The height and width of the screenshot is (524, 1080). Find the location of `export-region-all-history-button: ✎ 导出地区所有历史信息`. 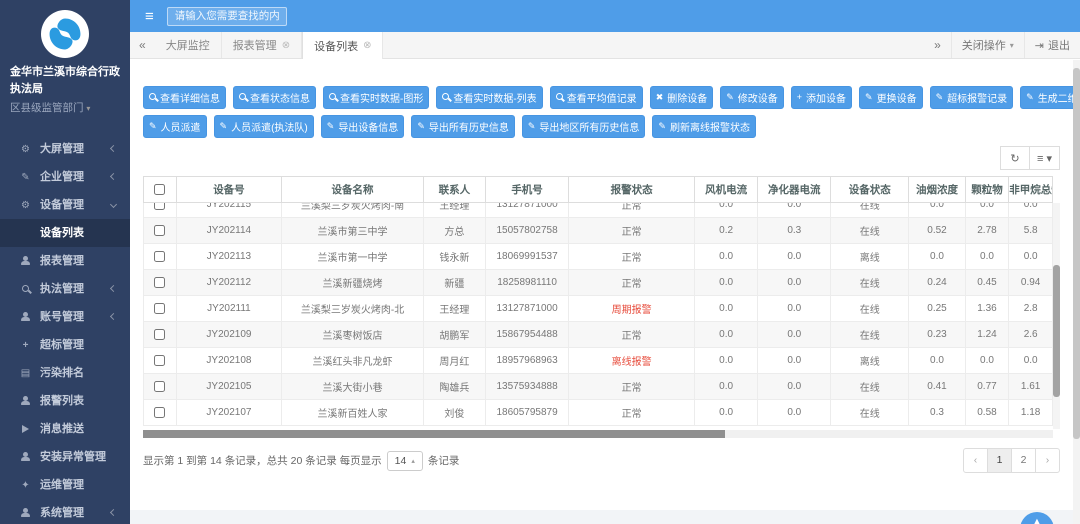

export-region-all-history-button: ✎ 导出地区所有历史信息 is located at coordinates (583, 126).